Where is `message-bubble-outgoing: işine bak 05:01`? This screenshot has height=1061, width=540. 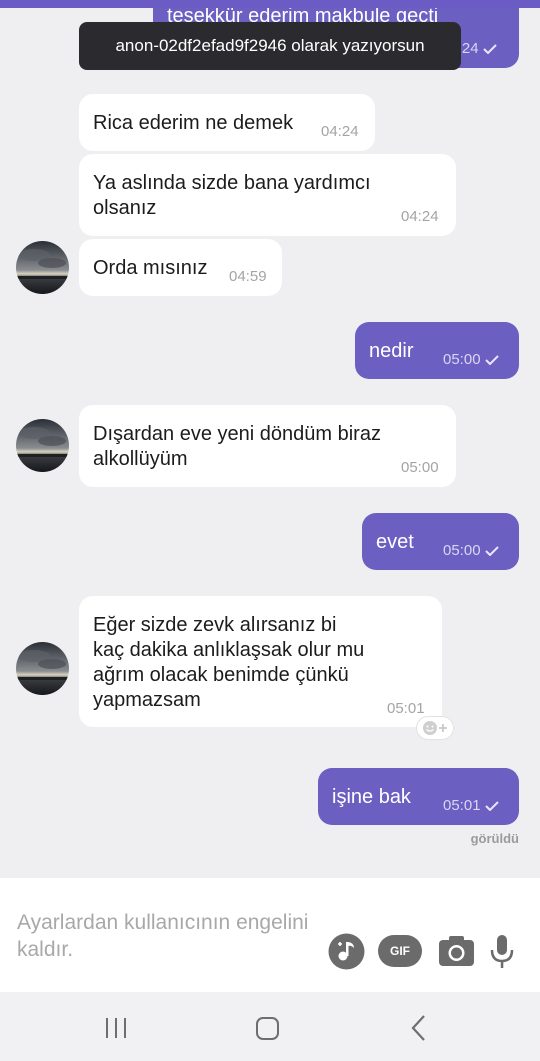
message-bubble-outgoing: işine bak 05:01 is located at coordinates (418, 796).